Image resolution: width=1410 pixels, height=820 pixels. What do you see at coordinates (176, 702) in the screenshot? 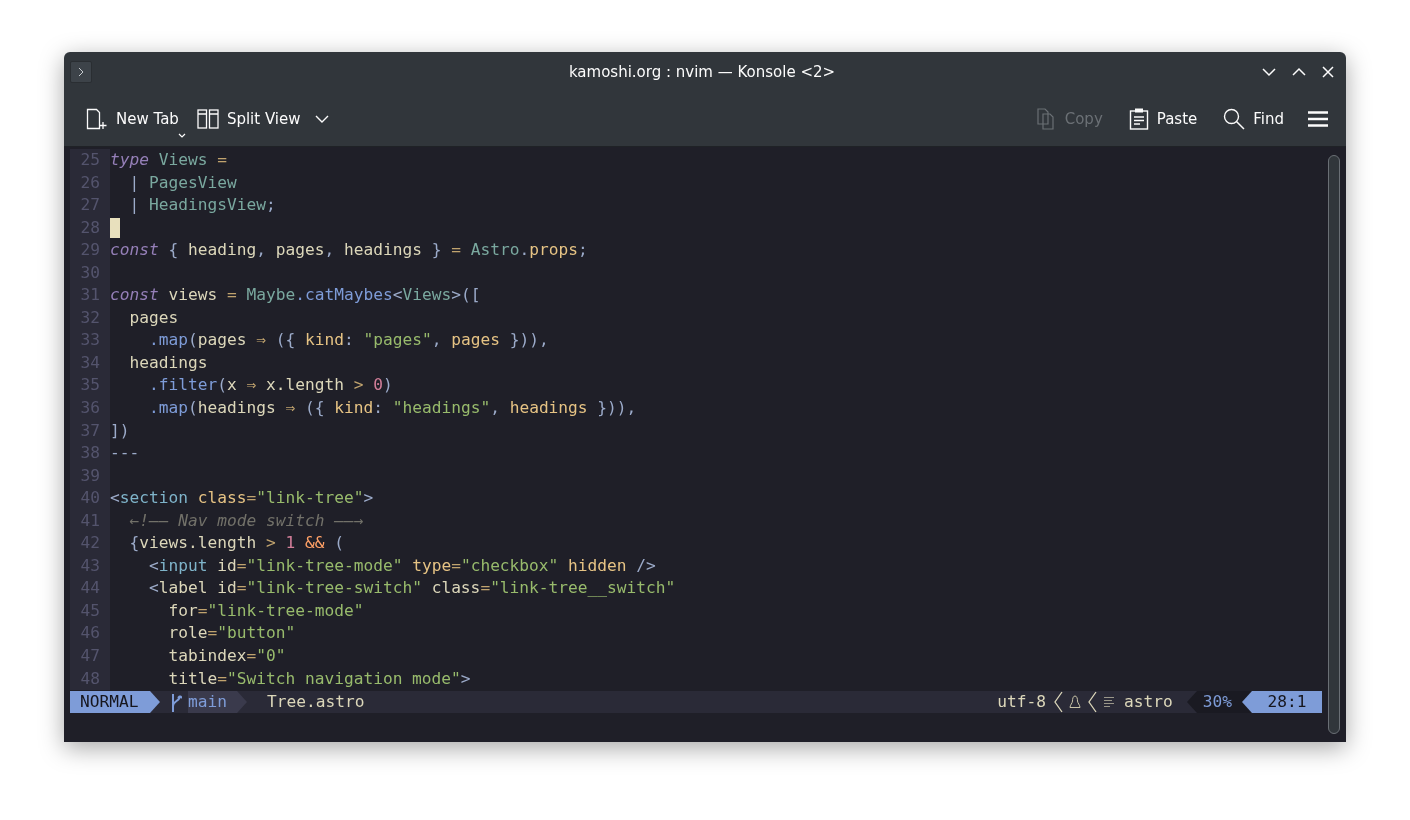
I see `git-branch-icon` at bounding box center [176, 702].